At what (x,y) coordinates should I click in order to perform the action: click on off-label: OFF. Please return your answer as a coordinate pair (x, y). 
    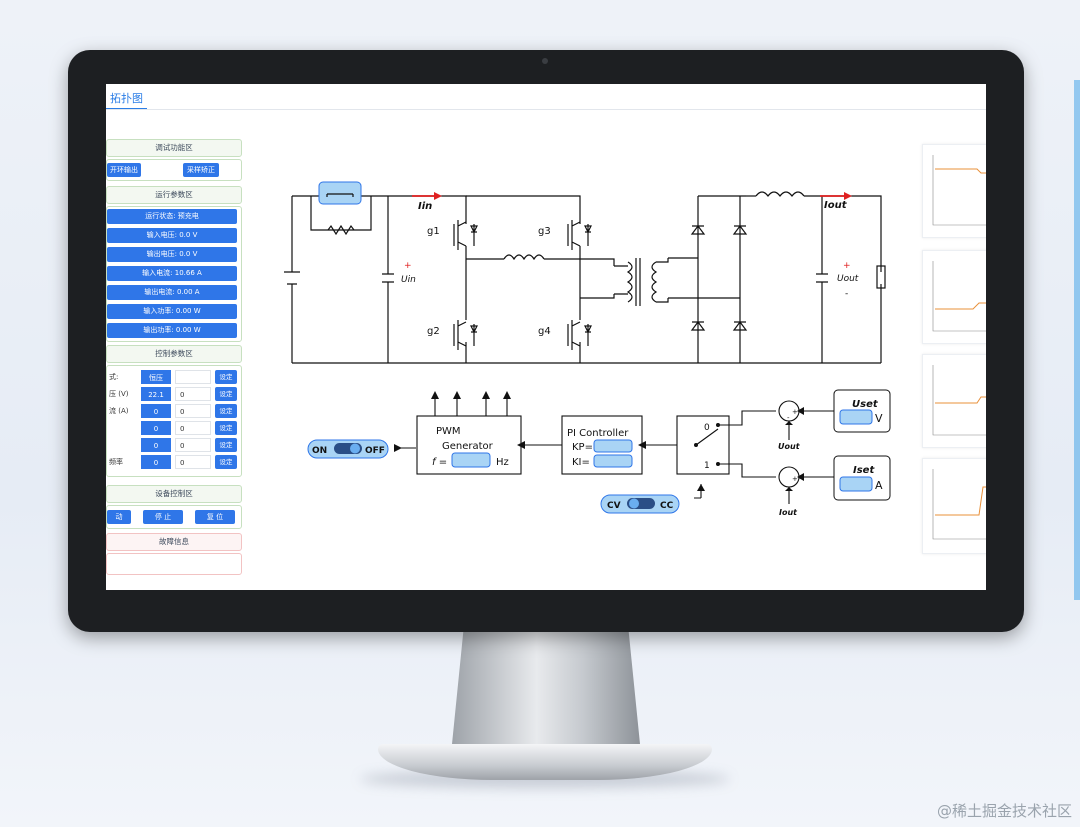
    Looking at the image, I should click on (375, 451).